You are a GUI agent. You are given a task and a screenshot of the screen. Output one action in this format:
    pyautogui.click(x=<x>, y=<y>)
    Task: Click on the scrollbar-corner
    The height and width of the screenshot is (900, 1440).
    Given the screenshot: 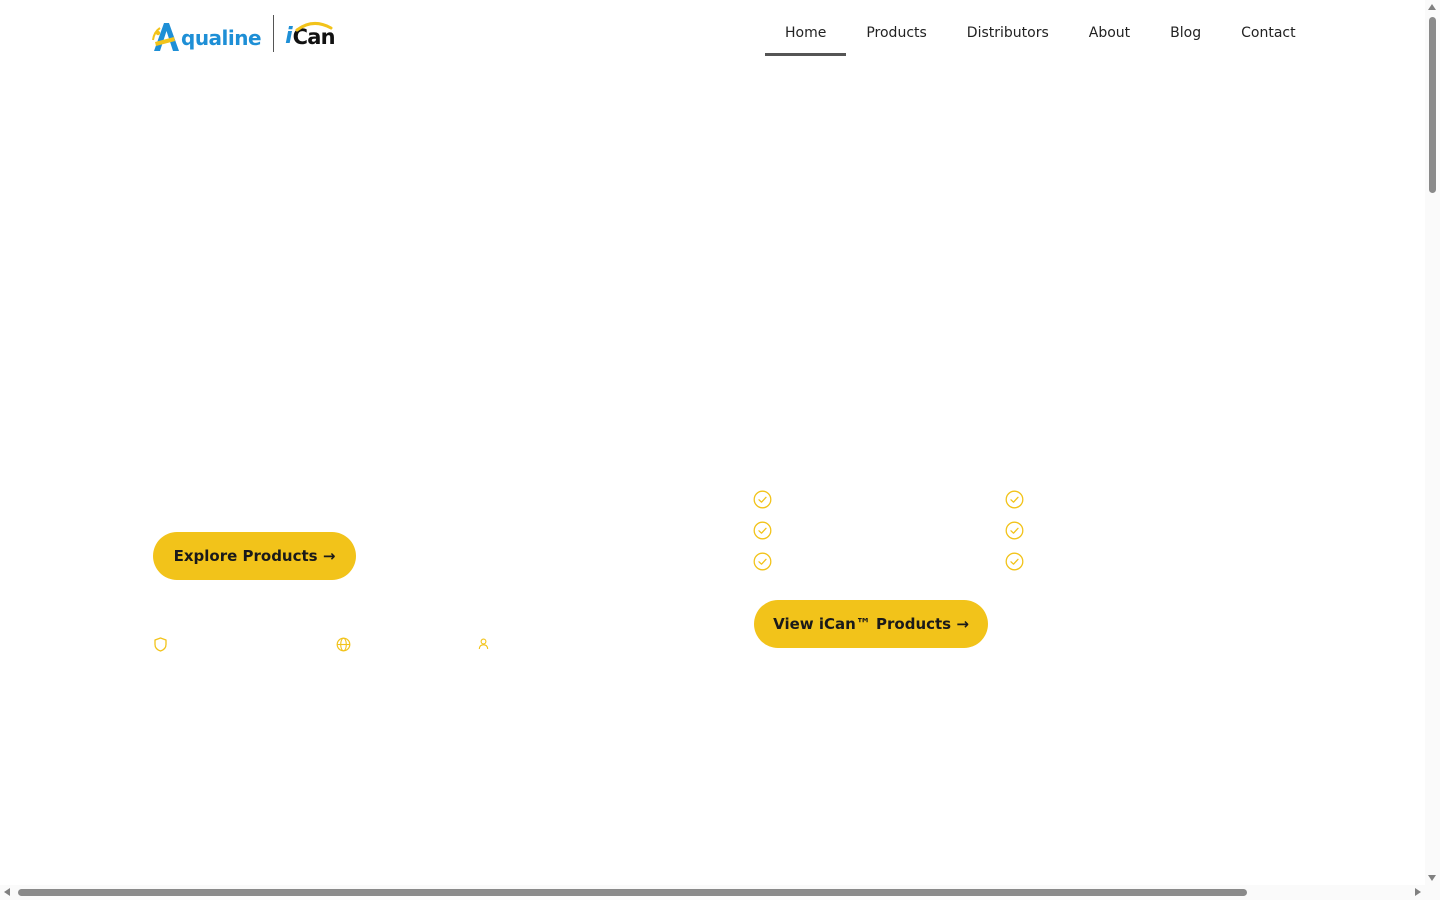 What is the action you would take?
    pyautogui.click(x=1432, y=892)
    